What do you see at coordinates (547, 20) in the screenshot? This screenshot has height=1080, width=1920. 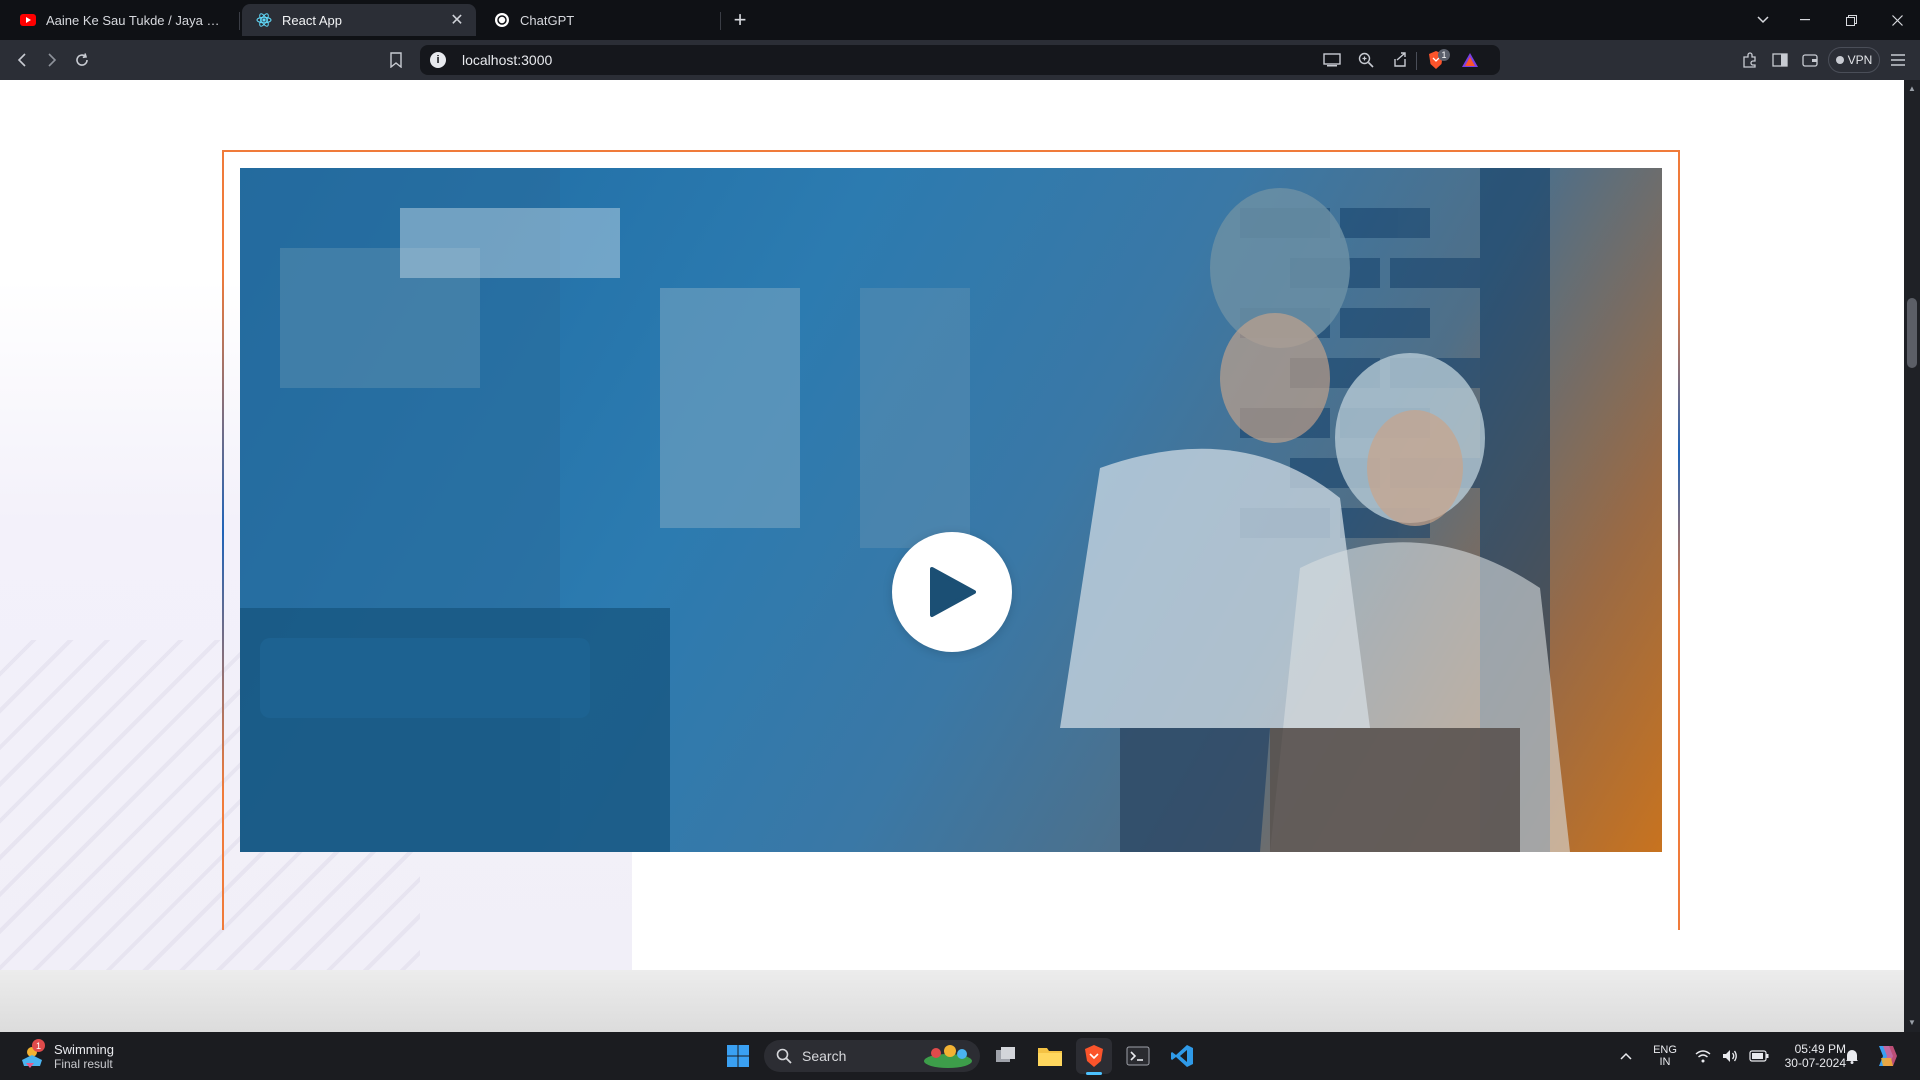 I see `tab-label: ChatGPT` at bounding box center [547, 20].